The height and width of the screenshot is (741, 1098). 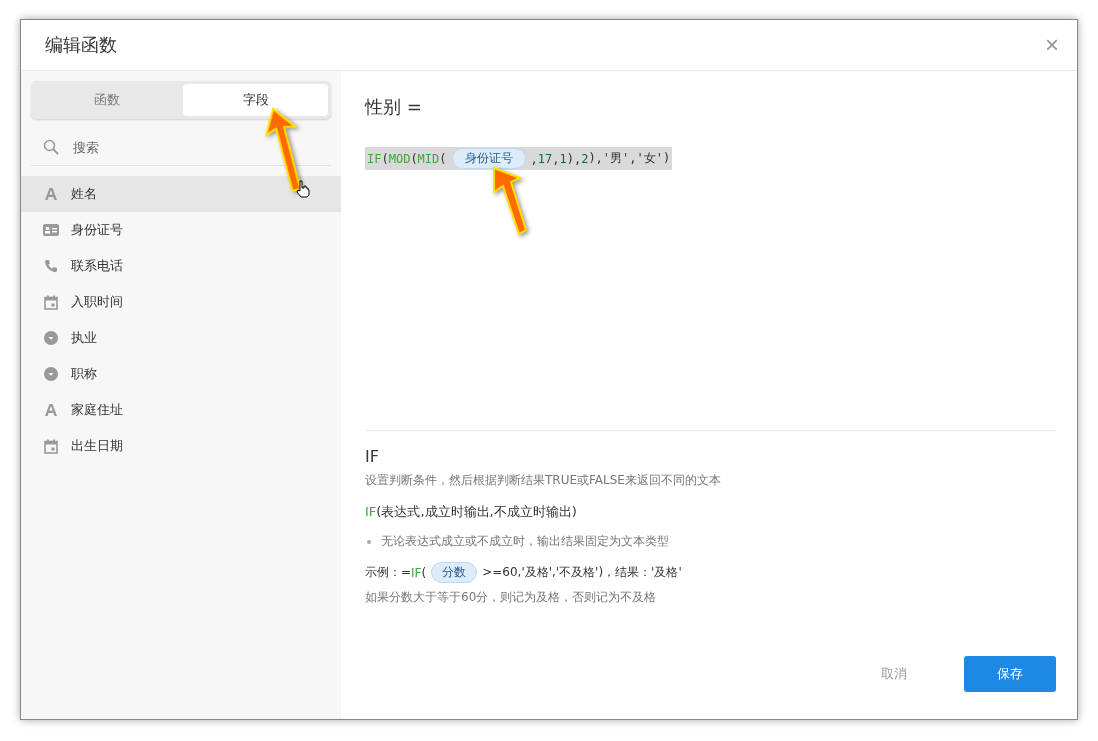 What do you see at coordinates (181, 230) in the screenshot?
I see `field-item: 身份证号` at bounding box center [181, 230].